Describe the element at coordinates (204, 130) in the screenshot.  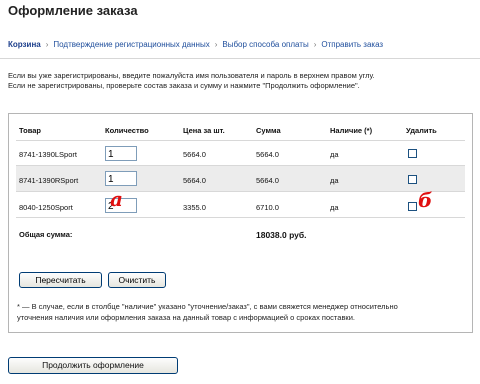
I see `header-price: Цена за шт.` at that location.